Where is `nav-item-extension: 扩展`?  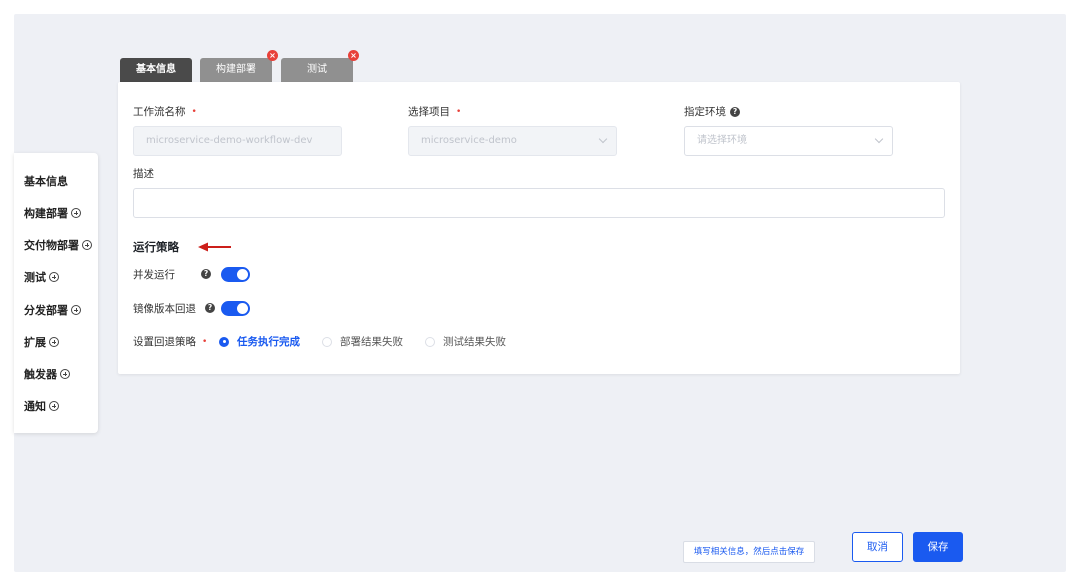
nav-item-extension: 扩展 is located at coordinates (41, 342).